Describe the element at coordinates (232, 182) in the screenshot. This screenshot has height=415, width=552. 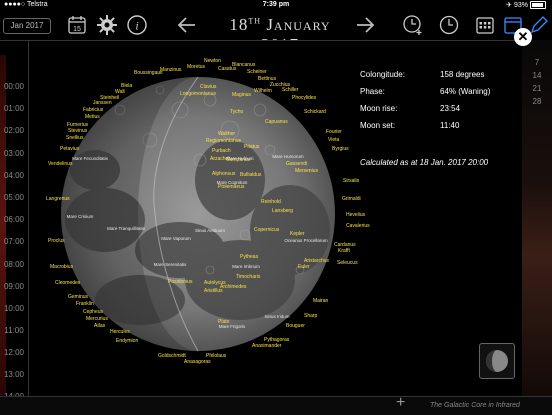
I see `maria-label: Mare Cognitum` at that location.